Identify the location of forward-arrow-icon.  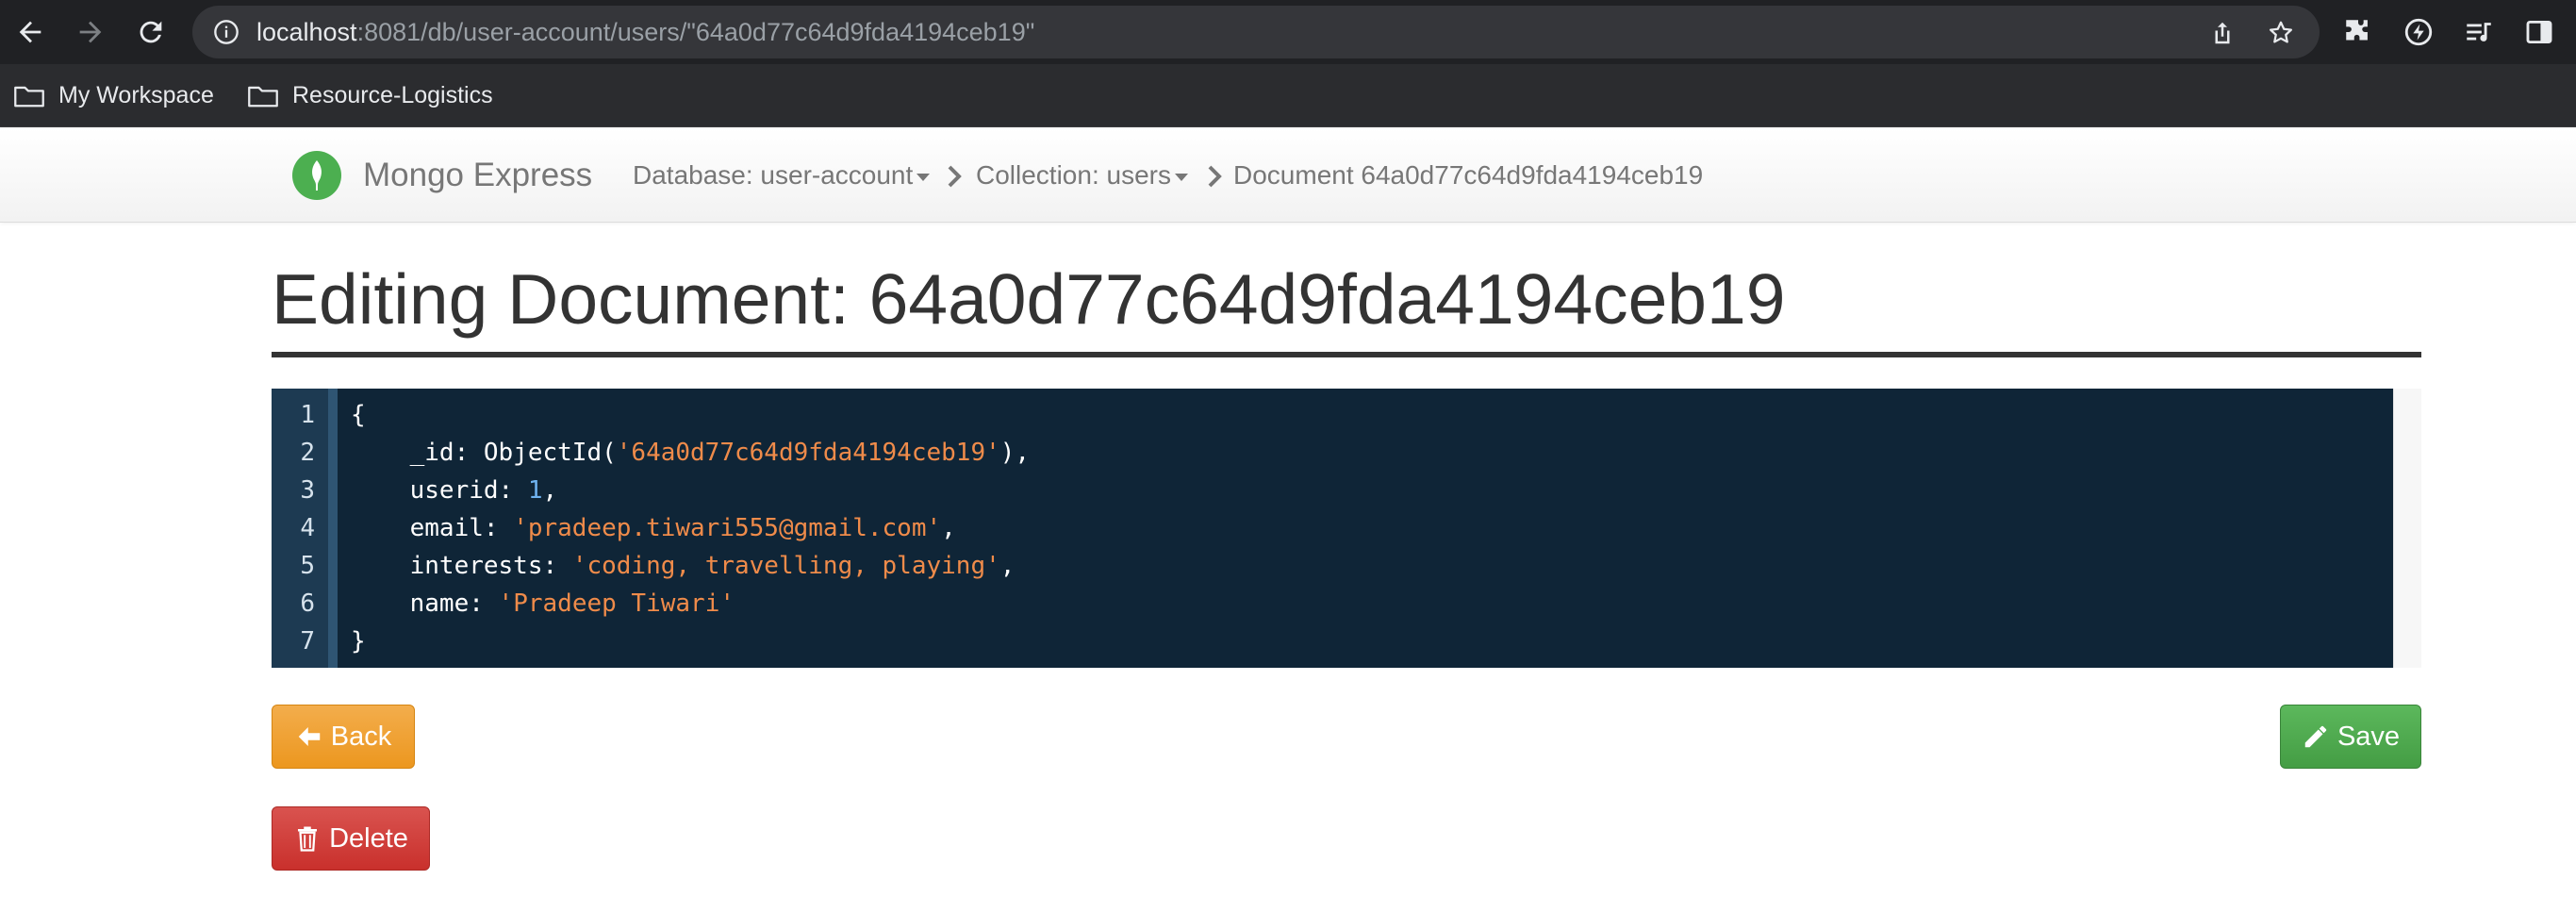
(90, 32).